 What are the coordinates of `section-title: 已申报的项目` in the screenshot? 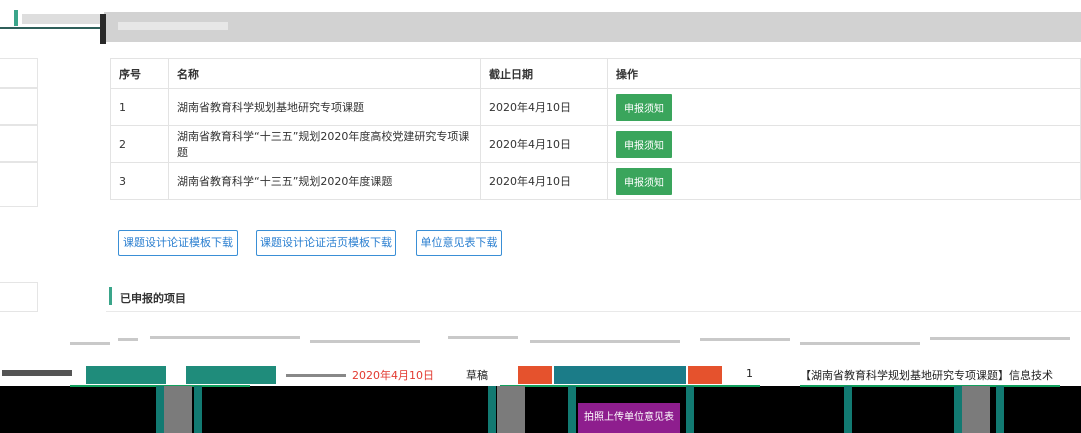 It's located at (153, 298).